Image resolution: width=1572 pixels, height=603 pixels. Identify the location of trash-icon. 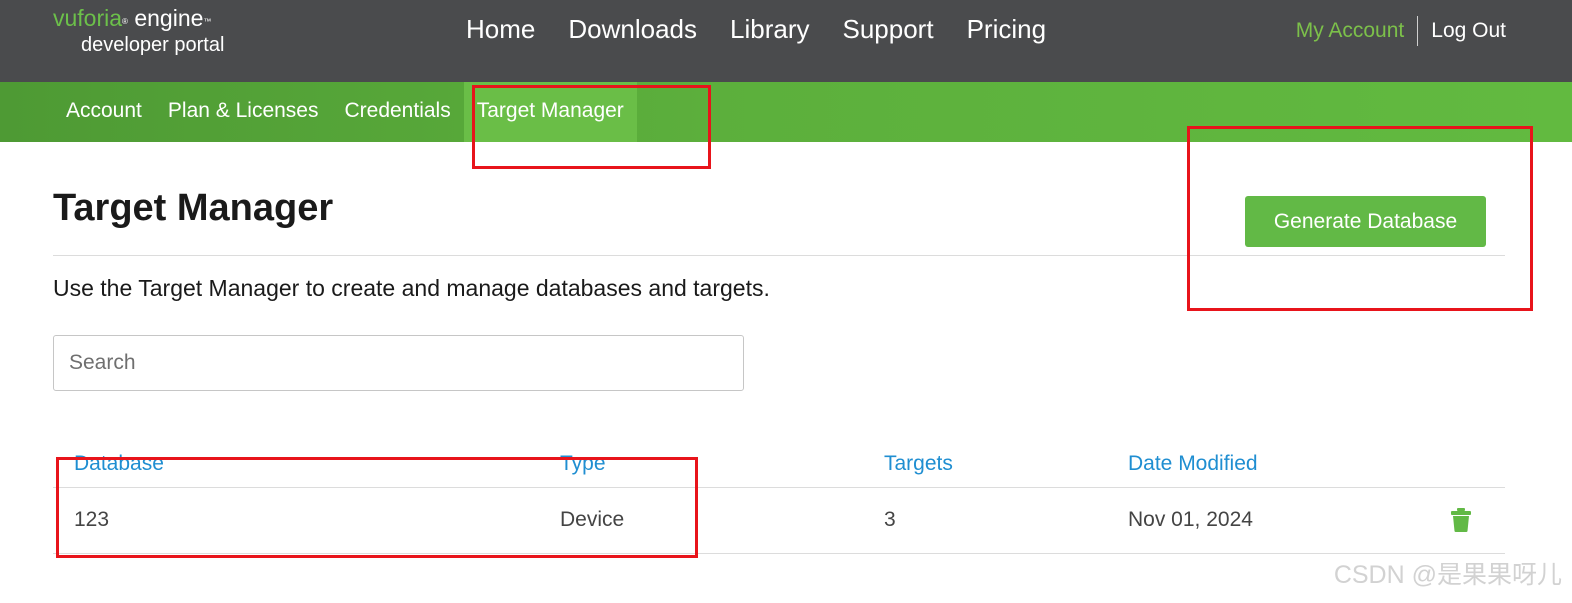
(1461, 520).